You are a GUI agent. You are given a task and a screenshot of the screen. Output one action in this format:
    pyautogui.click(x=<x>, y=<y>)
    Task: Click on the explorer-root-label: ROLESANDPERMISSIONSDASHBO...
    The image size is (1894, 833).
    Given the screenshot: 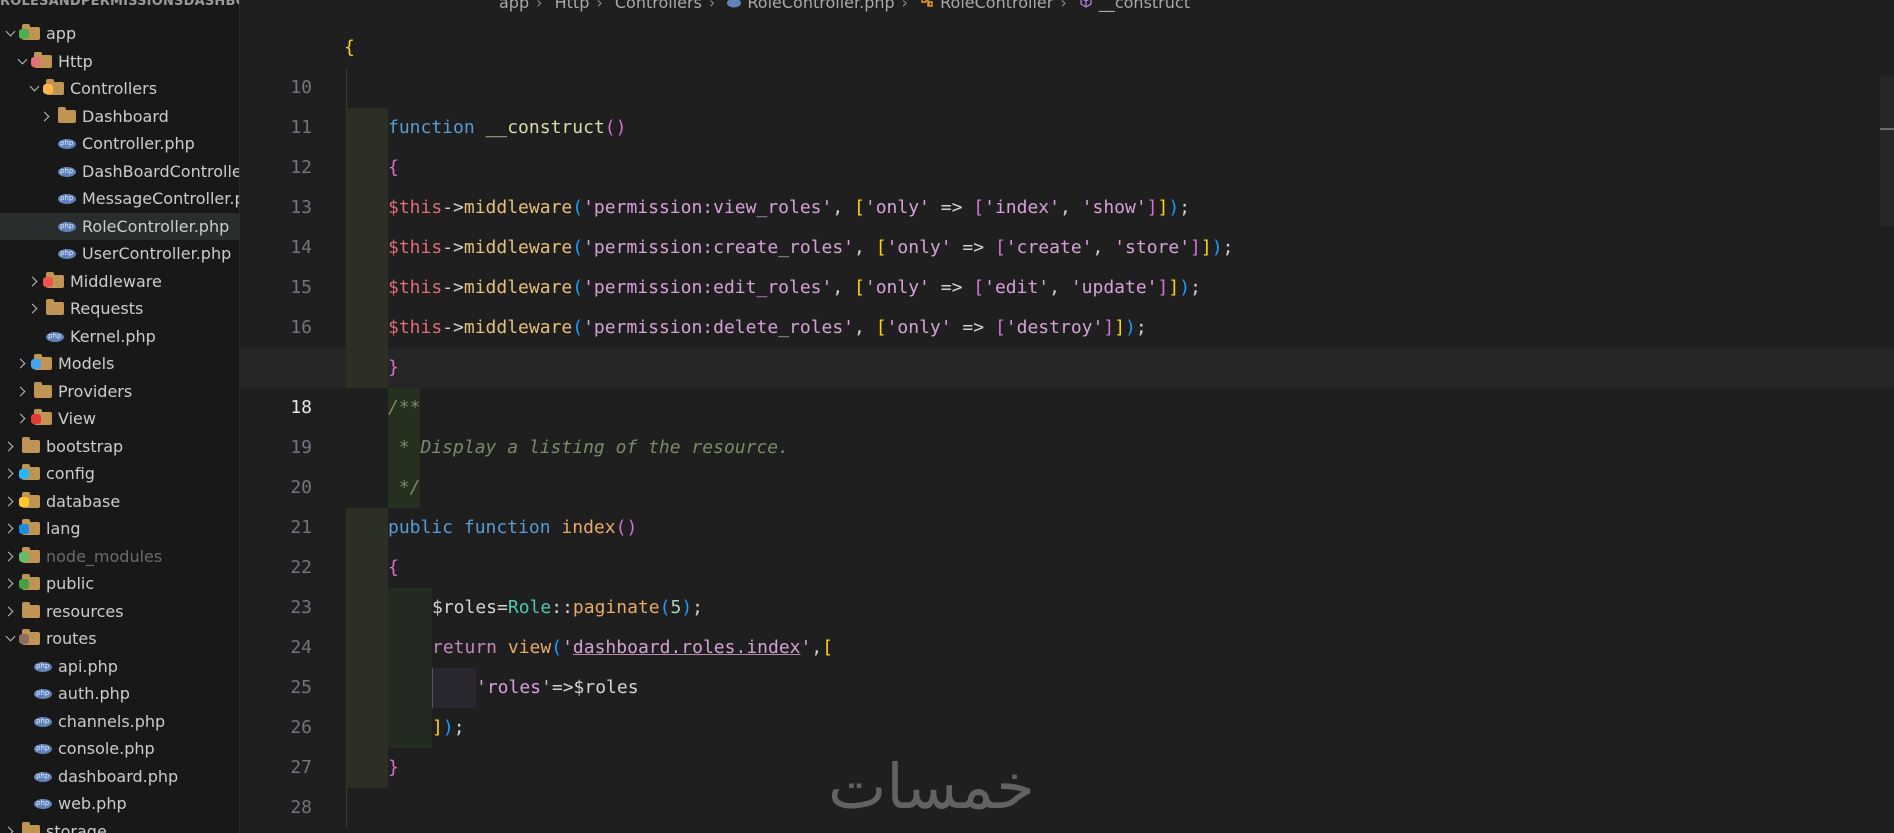 What is the action you would take?
    pyautogui.click(x=119, y=6)
    